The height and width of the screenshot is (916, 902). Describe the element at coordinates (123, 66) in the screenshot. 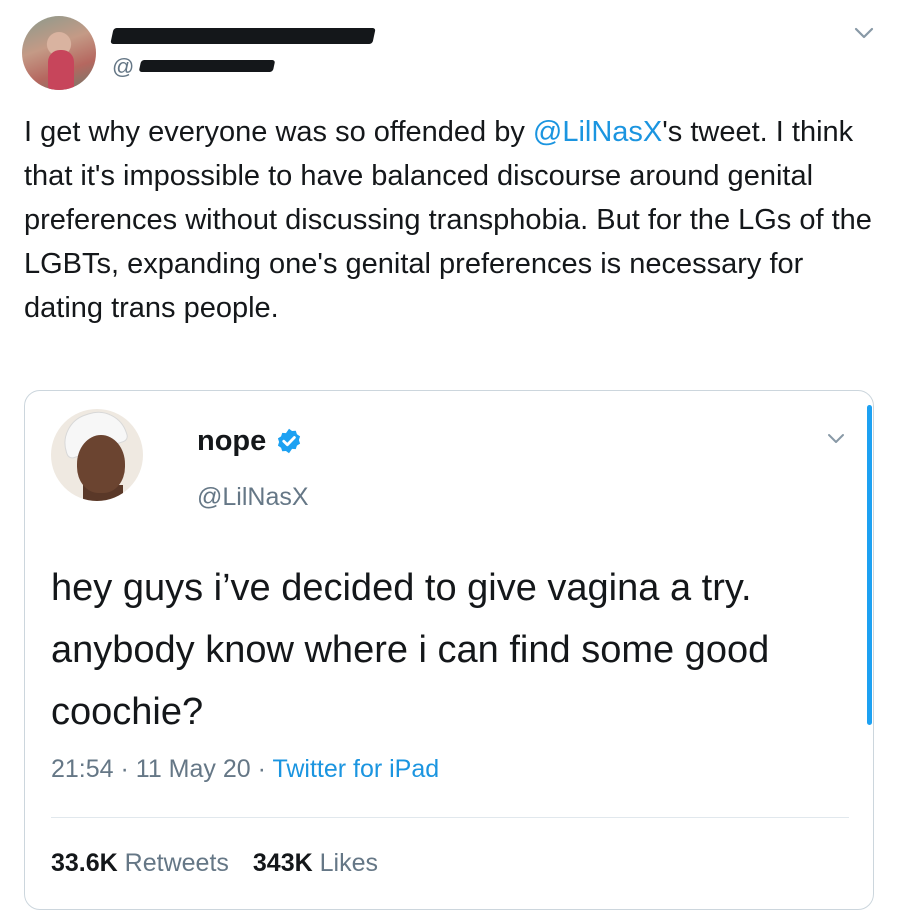

I see `author-handle-prefix: @` at that location.